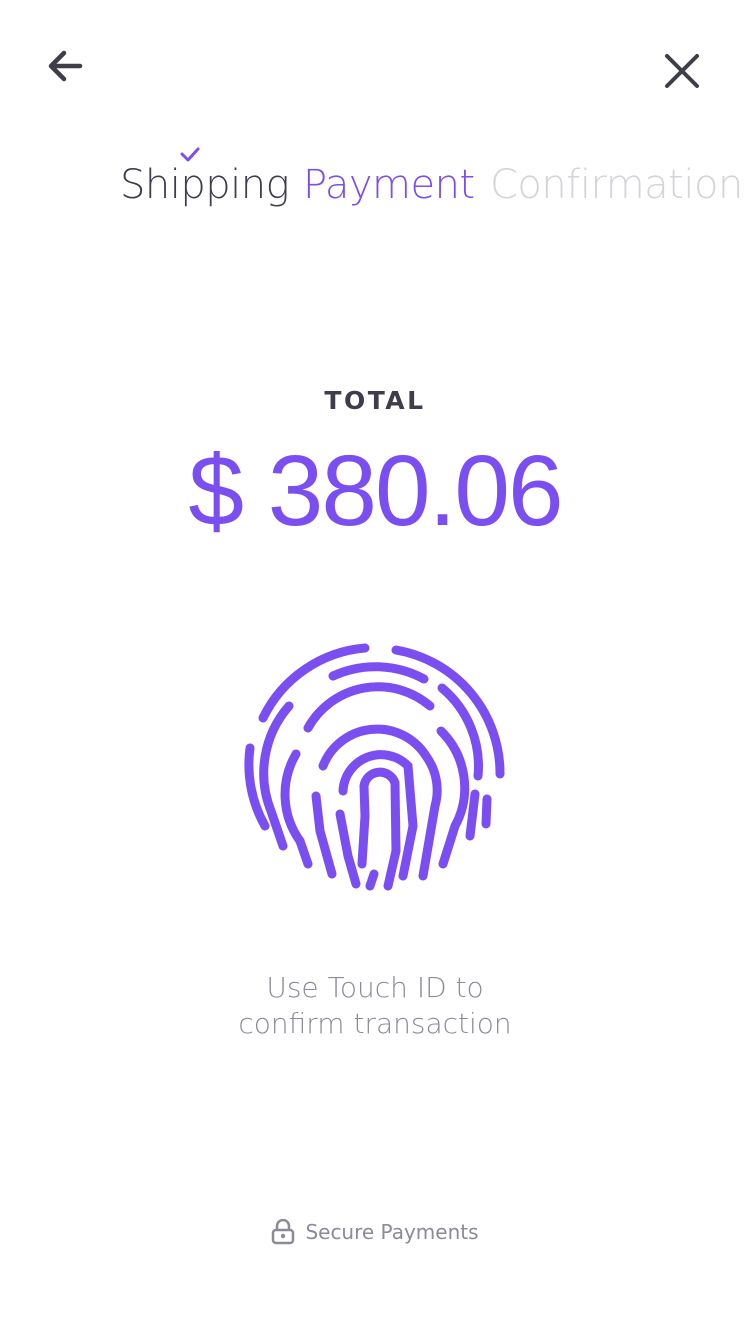  I want to click on step-payment: Payment, so click(389, 185).